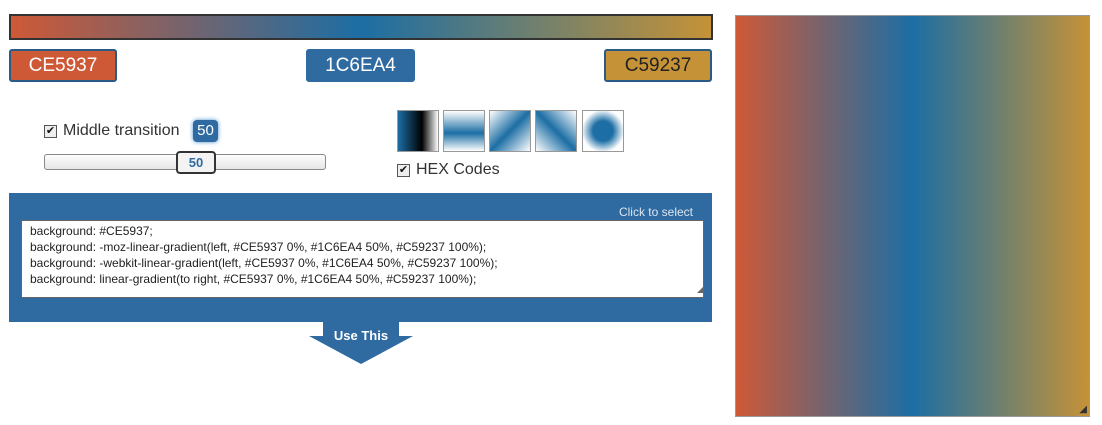 This screenshot has width=1102, height=425. What do you see at coordinates (603, 131) in the screenshot?
I see `swatch-radial` at bounding box center [603, 131].